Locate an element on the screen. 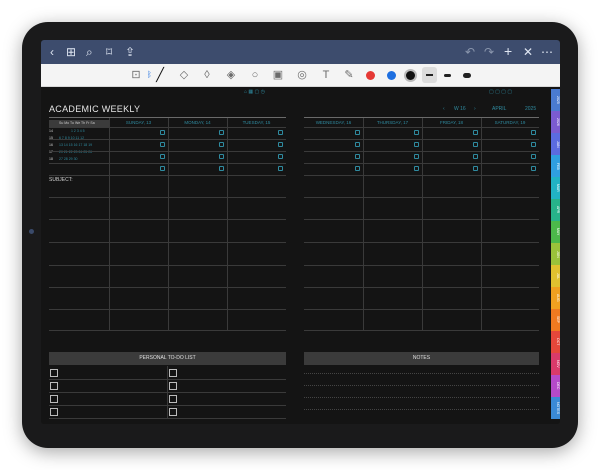  side-tab-nov: NOV is located at coordinates (555, 364).